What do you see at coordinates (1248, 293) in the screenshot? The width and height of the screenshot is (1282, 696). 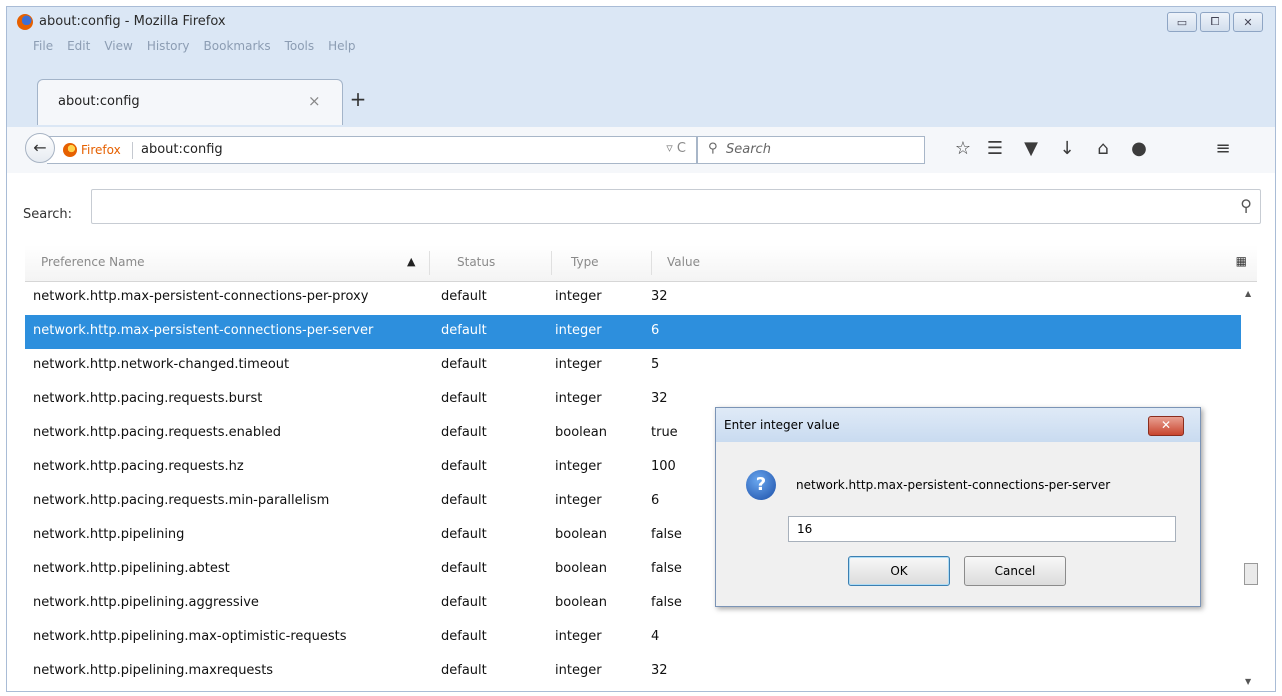 I see `scroll-up-arrow-icon: ▲` at bounding box center [1248, 293].